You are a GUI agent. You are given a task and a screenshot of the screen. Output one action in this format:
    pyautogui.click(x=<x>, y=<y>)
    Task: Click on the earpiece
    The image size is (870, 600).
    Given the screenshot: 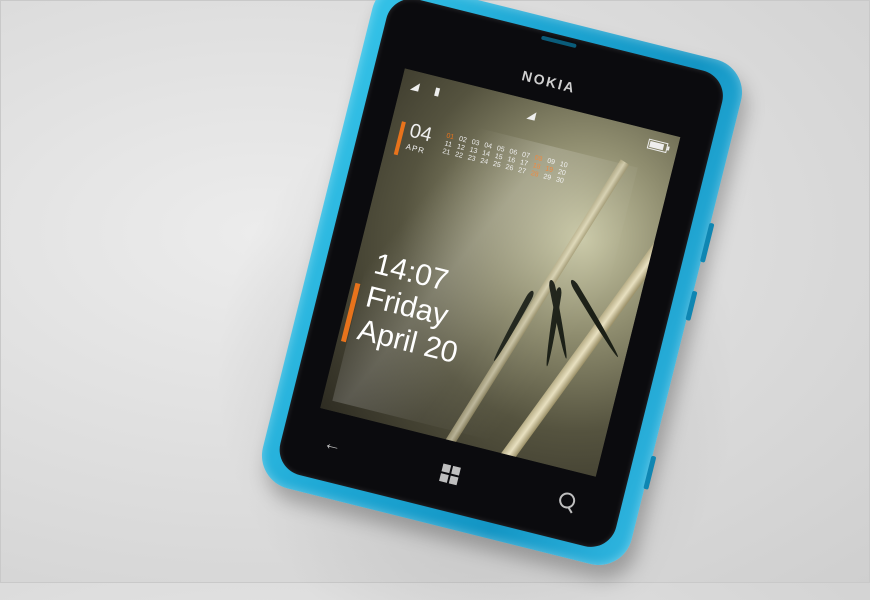 What is the action you would take?
    pyautogui.click(x=558, y=42)
    